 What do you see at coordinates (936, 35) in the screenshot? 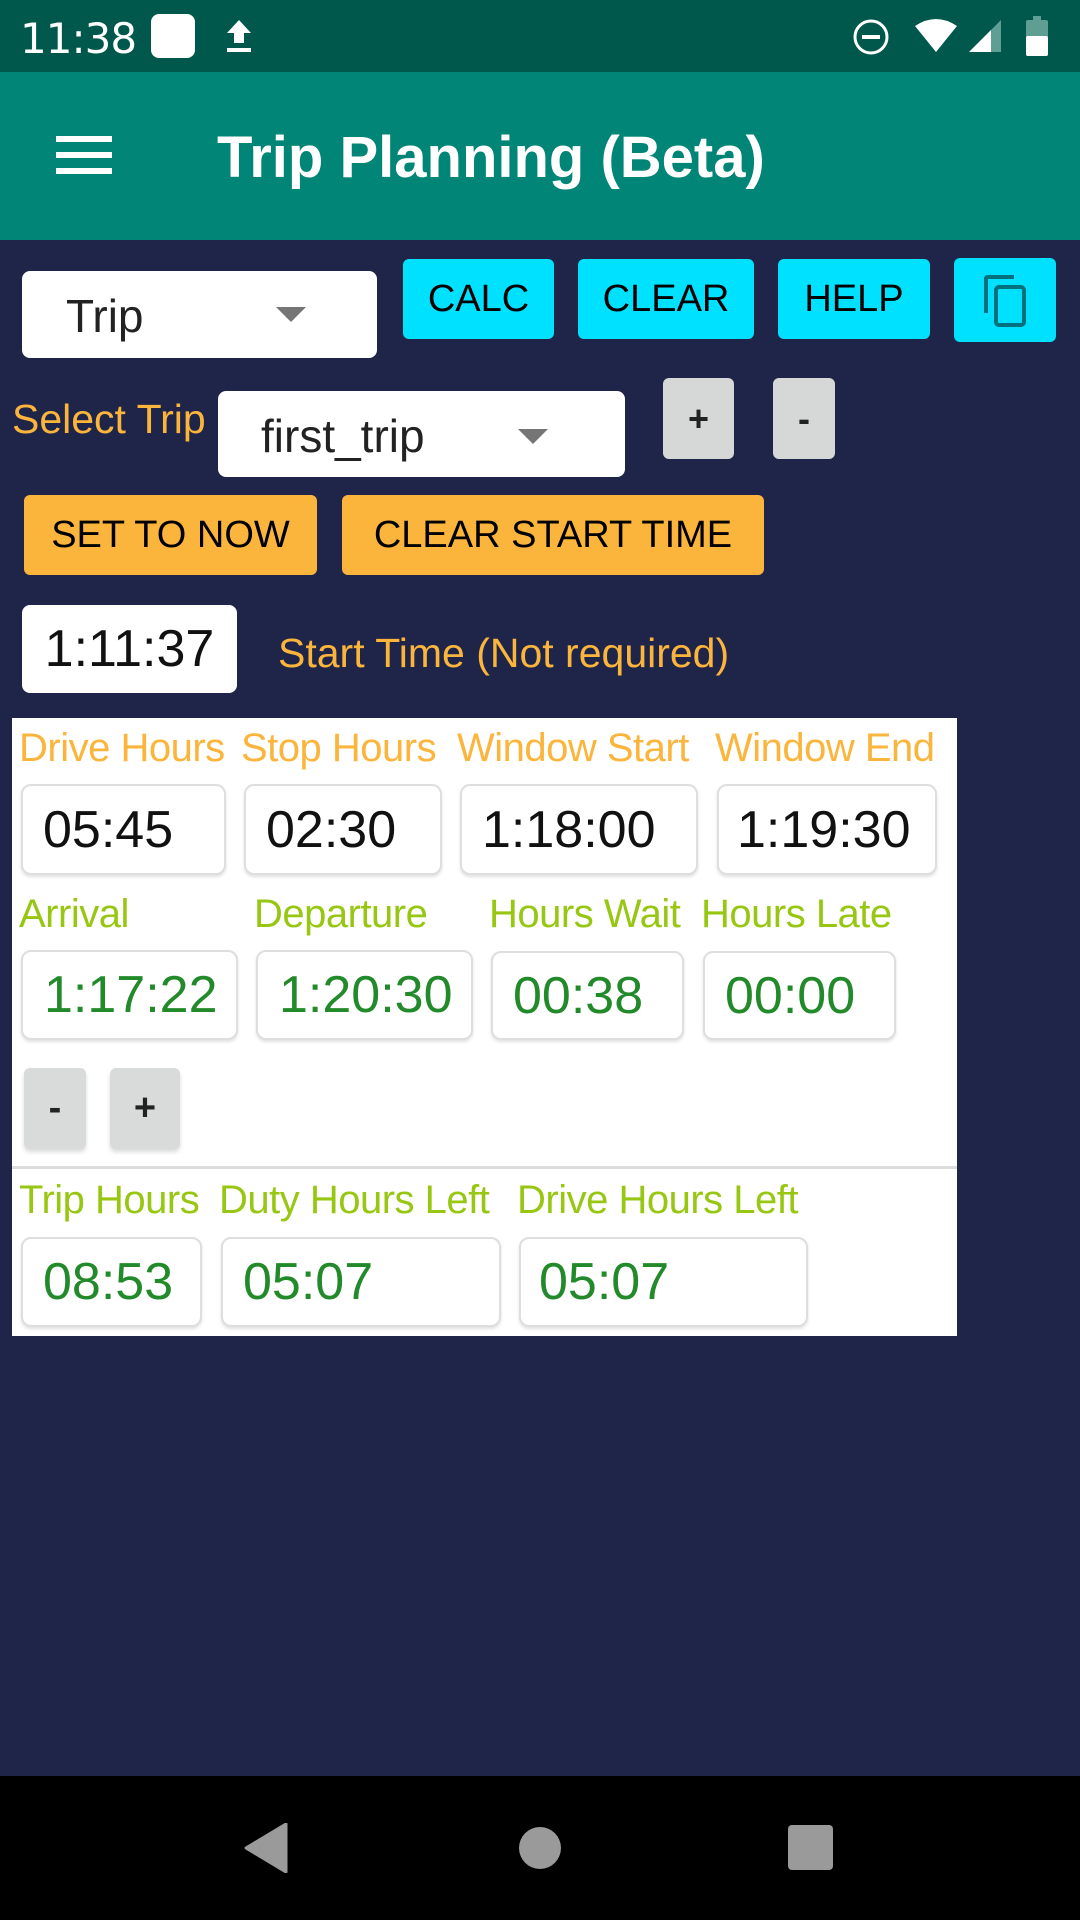
I see `wifi-icon` at bounding box center [936, 35].